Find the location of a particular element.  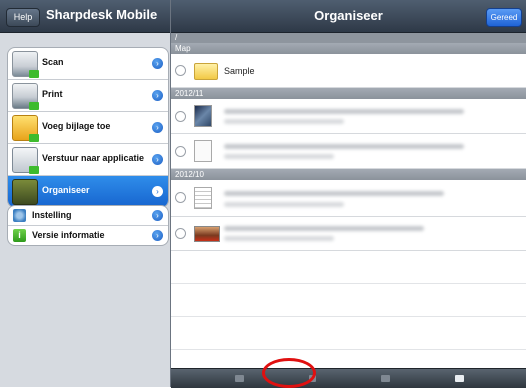

menu-item-send-to-app: Verstuur naar applicatie › is located at coordinates (88, 160).